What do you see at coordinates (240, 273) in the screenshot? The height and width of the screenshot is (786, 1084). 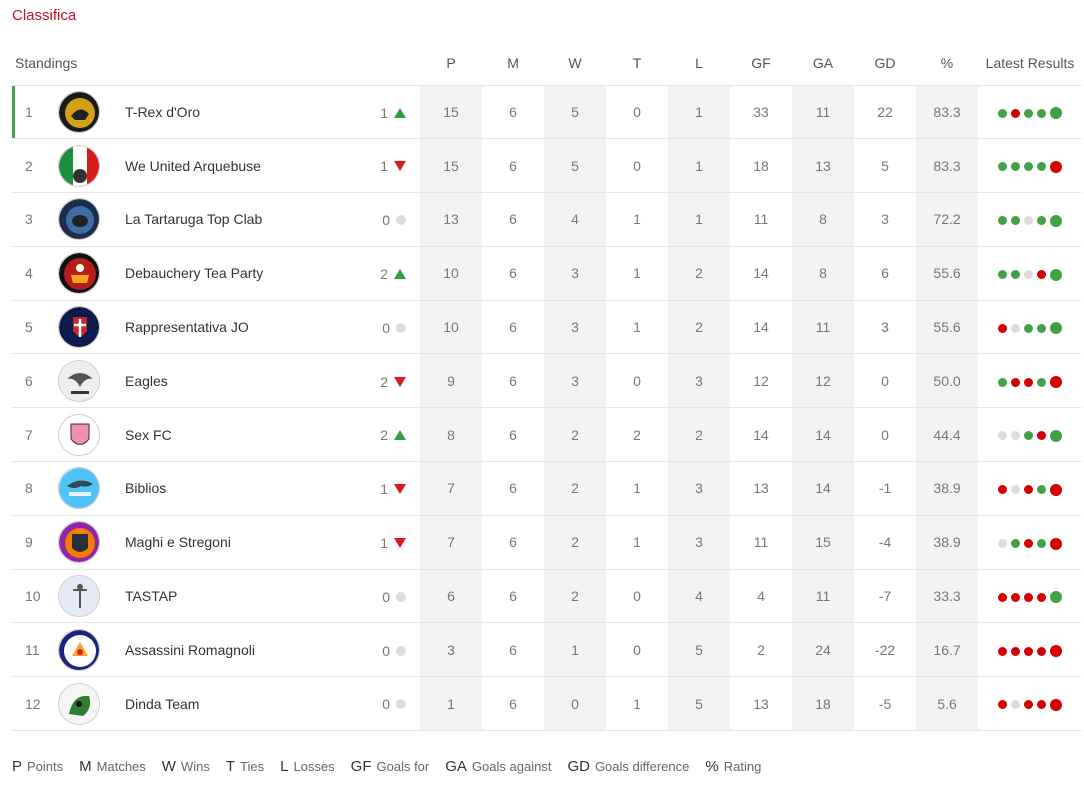 I see `team-name: Debauchery Tea Party` at bounding box center [240, 273].